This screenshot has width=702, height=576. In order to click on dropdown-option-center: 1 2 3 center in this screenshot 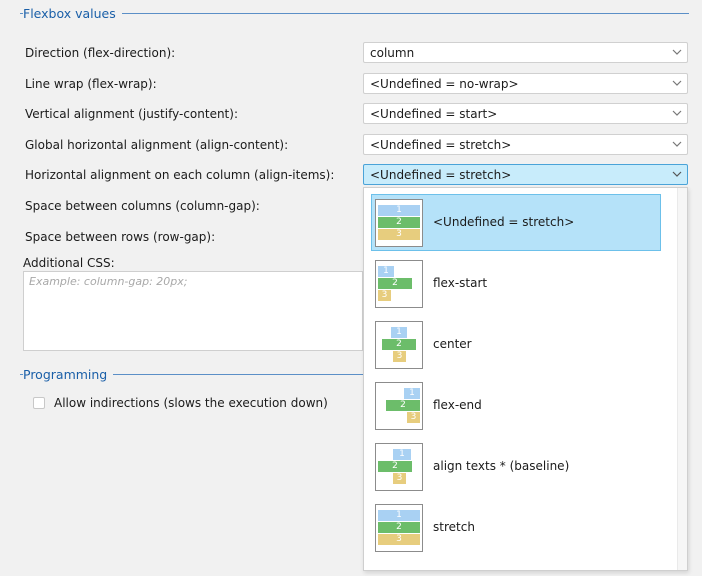, I will do `click(516, 344)`.